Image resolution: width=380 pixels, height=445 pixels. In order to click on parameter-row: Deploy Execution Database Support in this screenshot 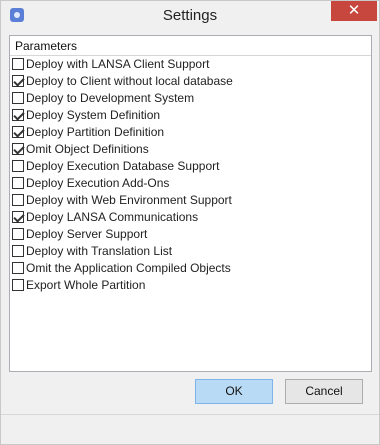, I will do `click(182, 167)`.